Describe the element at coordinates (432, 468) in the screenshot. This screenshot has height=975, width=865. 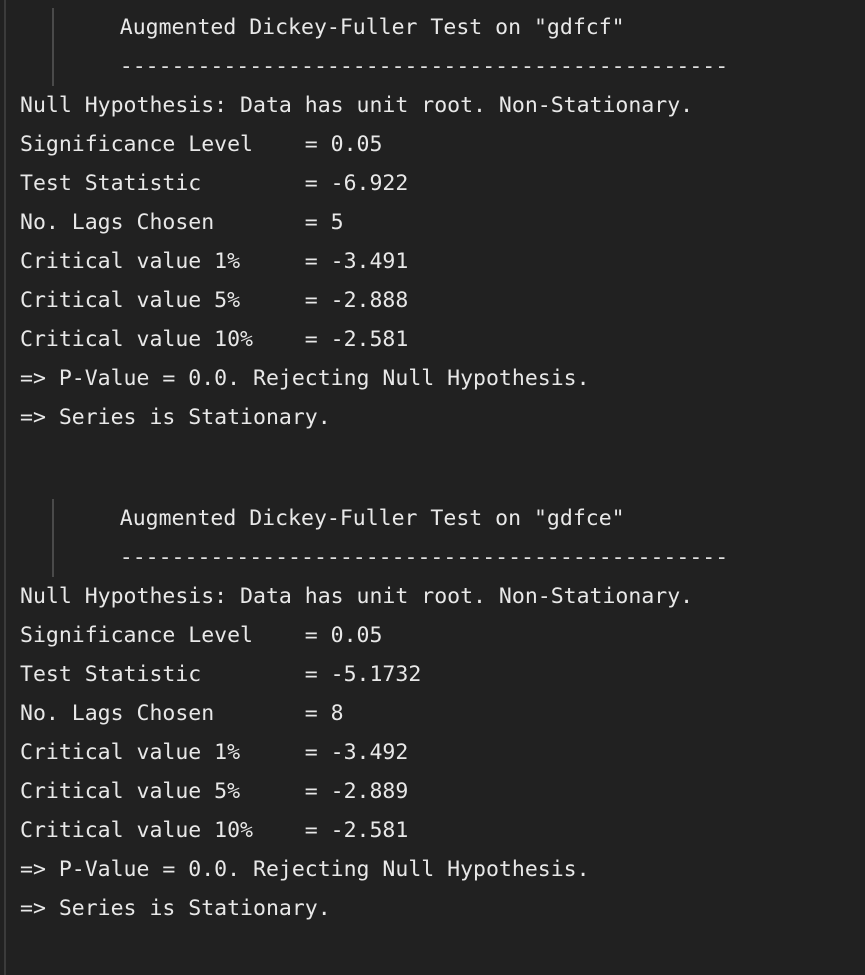
I see `block-separator` at that location.